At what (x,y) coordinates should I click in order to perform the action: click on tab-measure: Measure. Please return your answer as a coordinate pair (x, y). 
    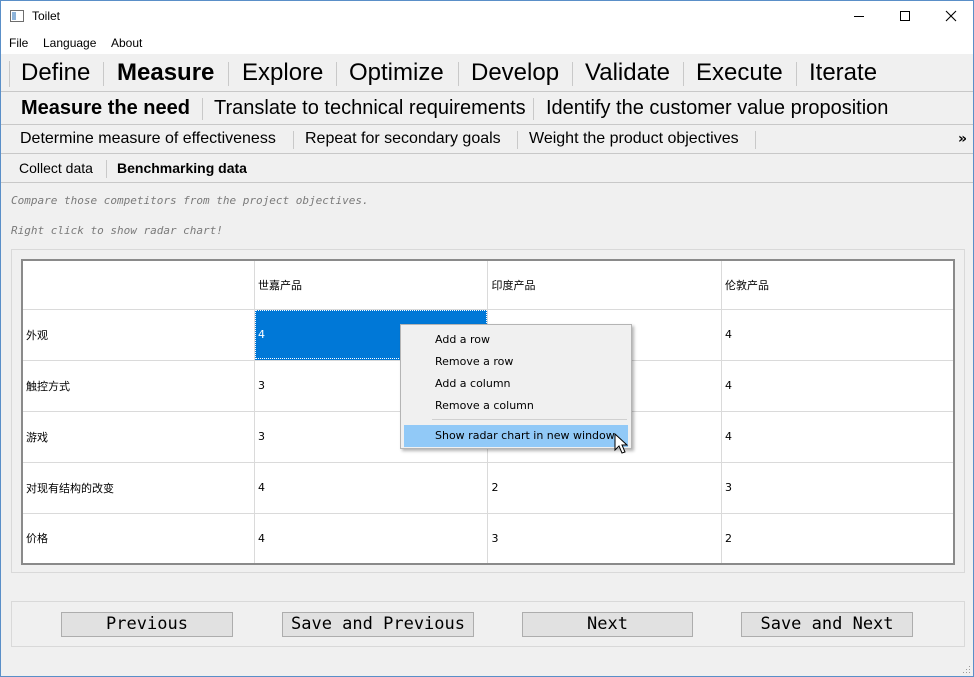
    Looking at the image, I should click on (165, 73).